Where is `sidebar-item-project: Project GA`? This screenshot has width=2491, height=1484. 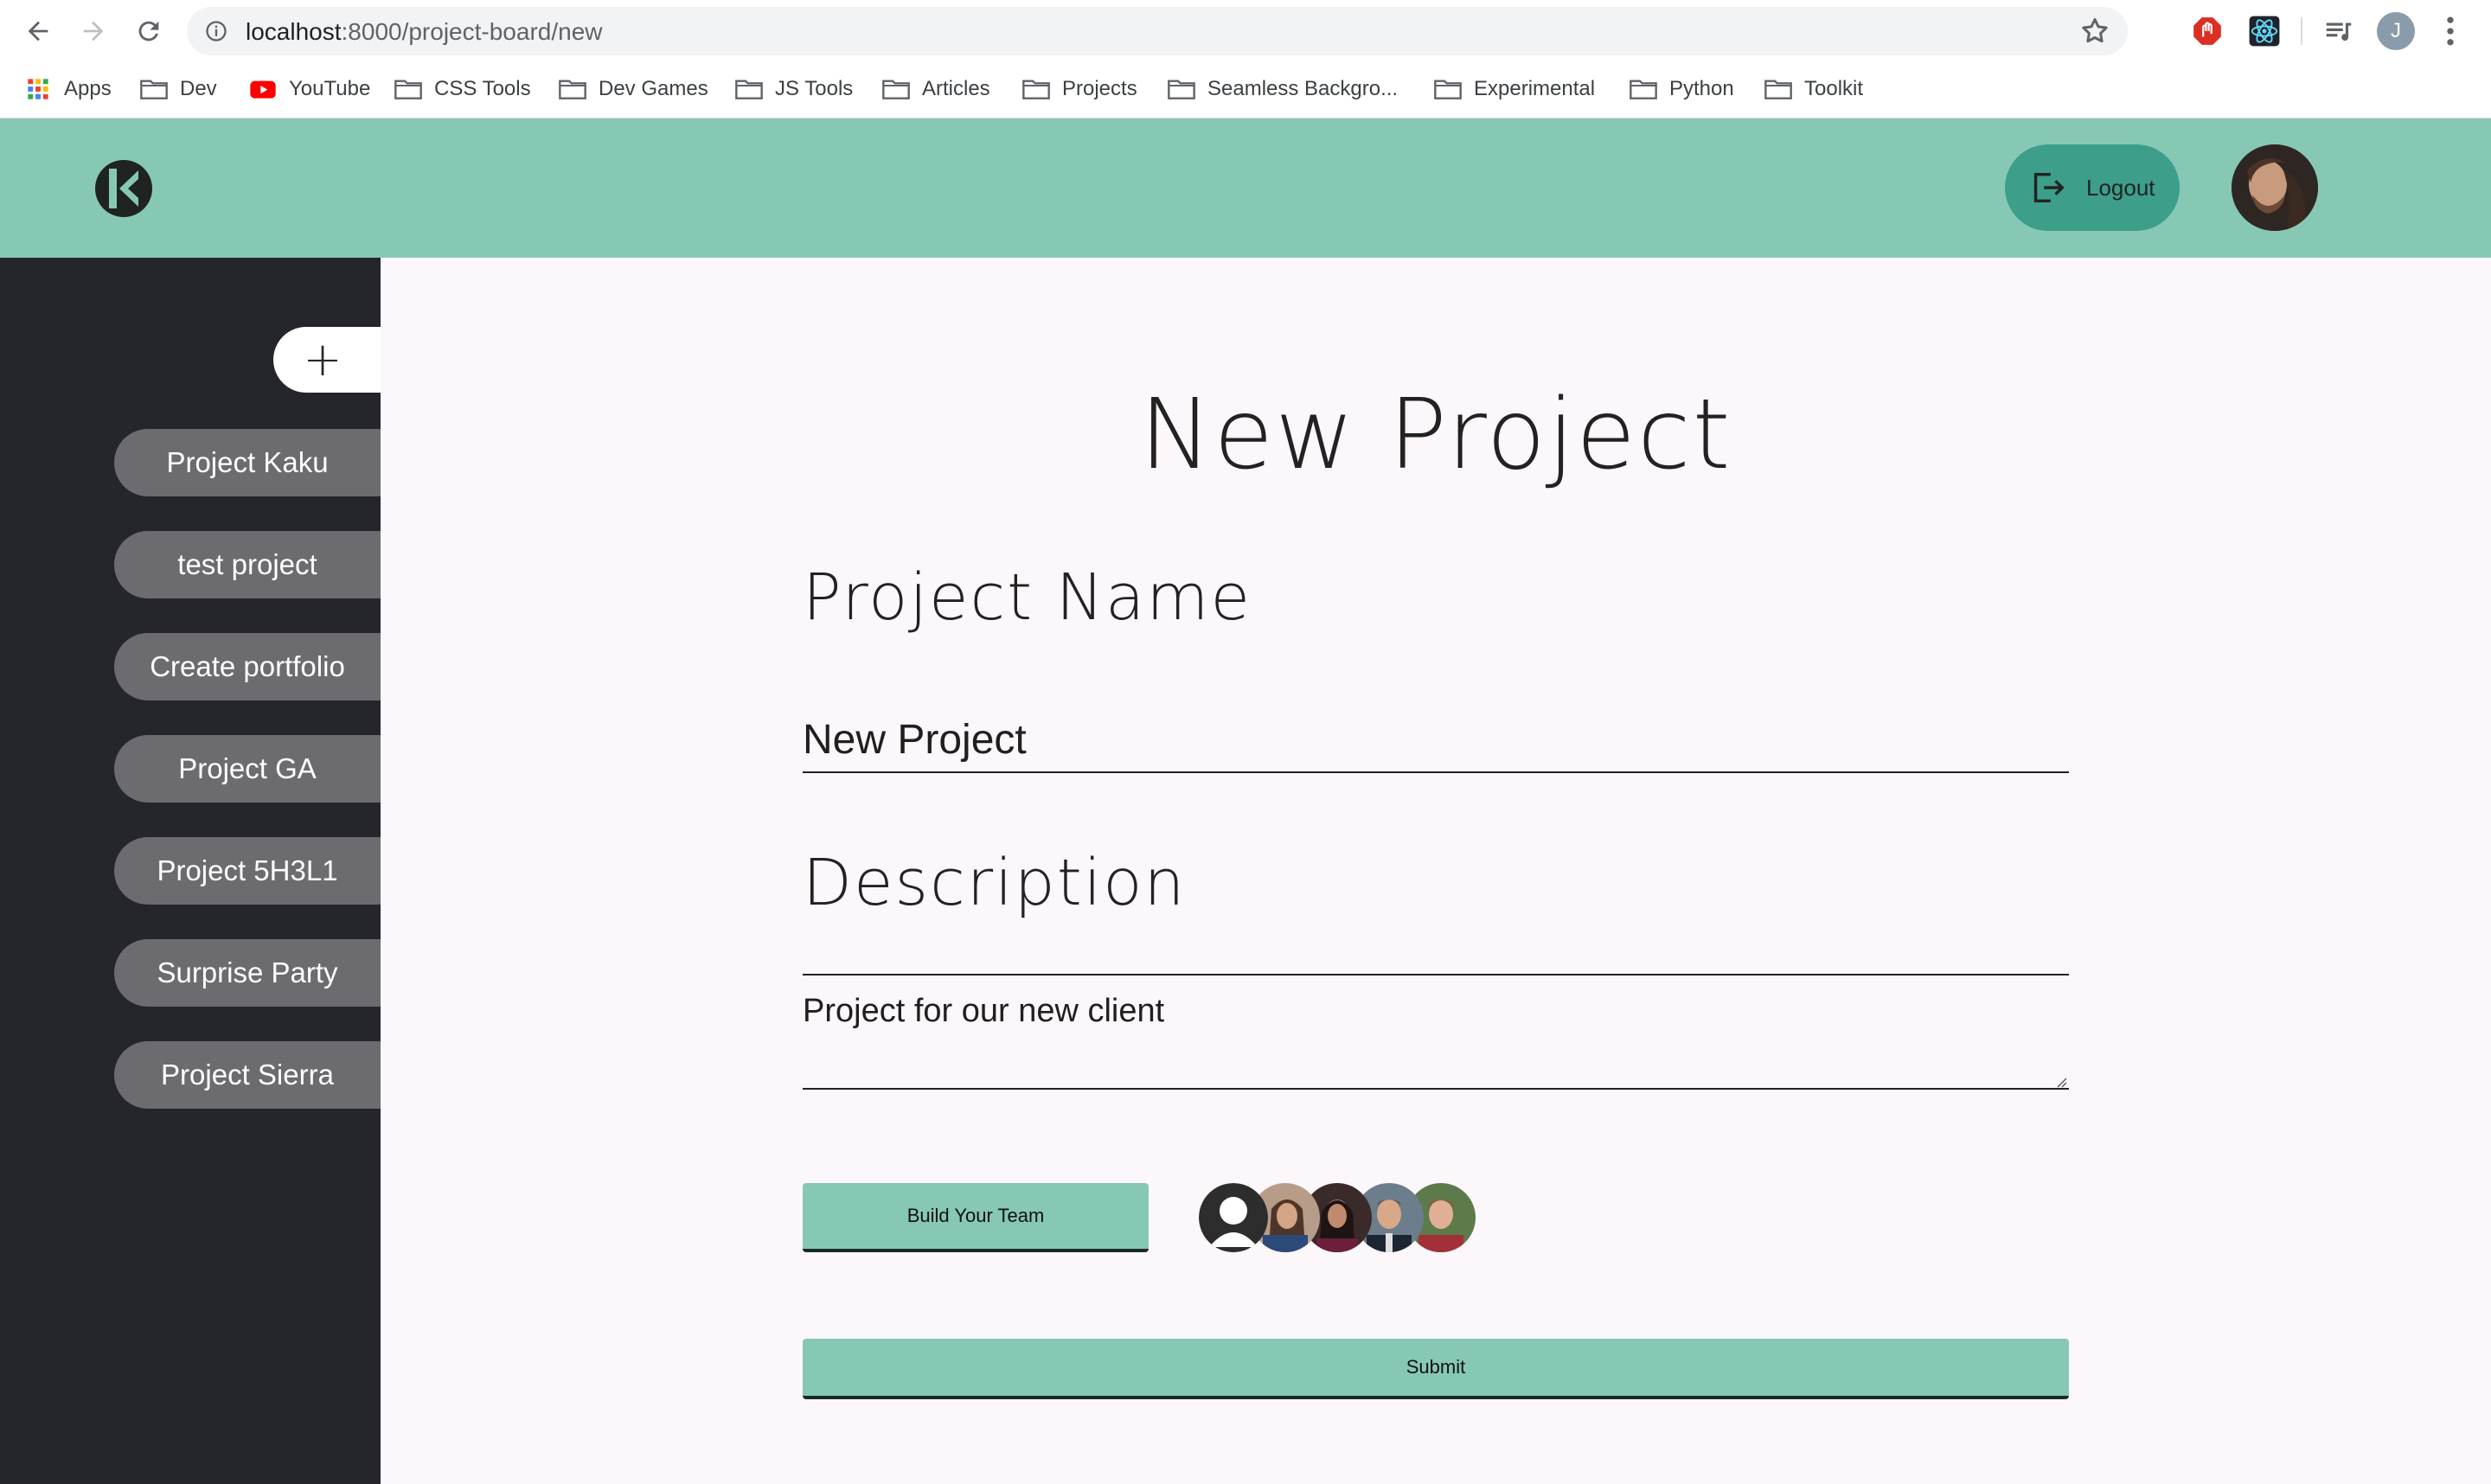
sidebar-item-project: Project GA is located at coordinates (247, 769).